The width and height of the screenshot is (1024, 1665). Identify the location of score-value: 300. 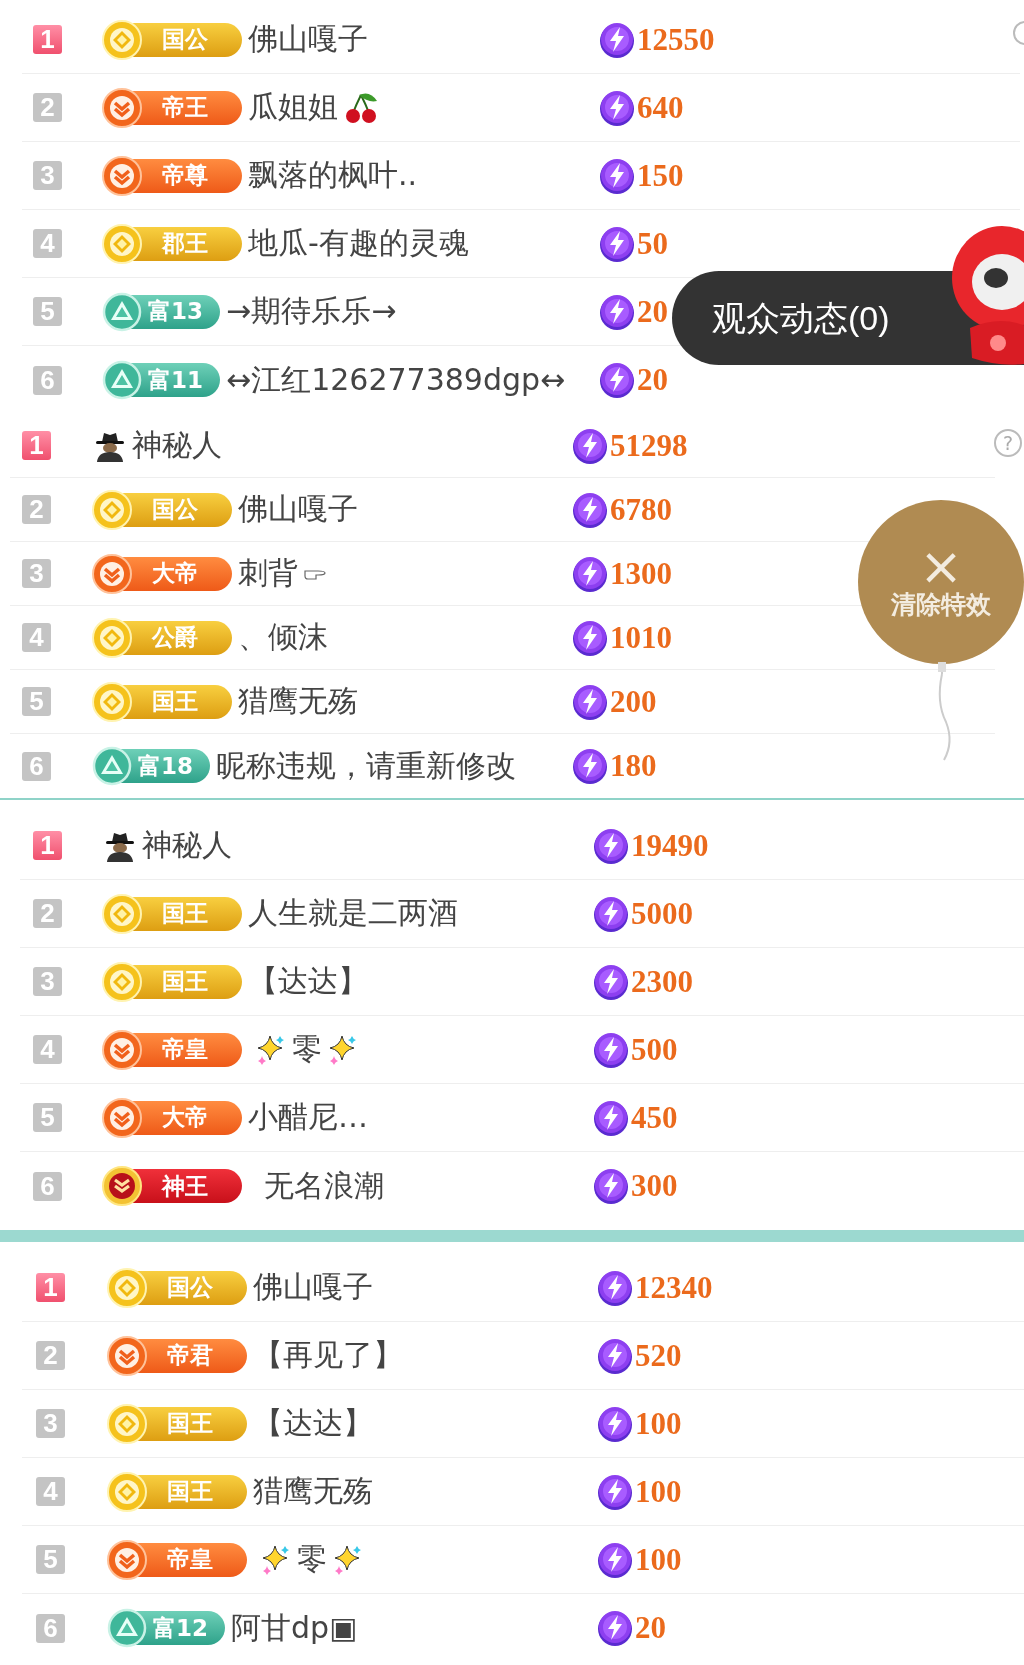
(654, 1186).